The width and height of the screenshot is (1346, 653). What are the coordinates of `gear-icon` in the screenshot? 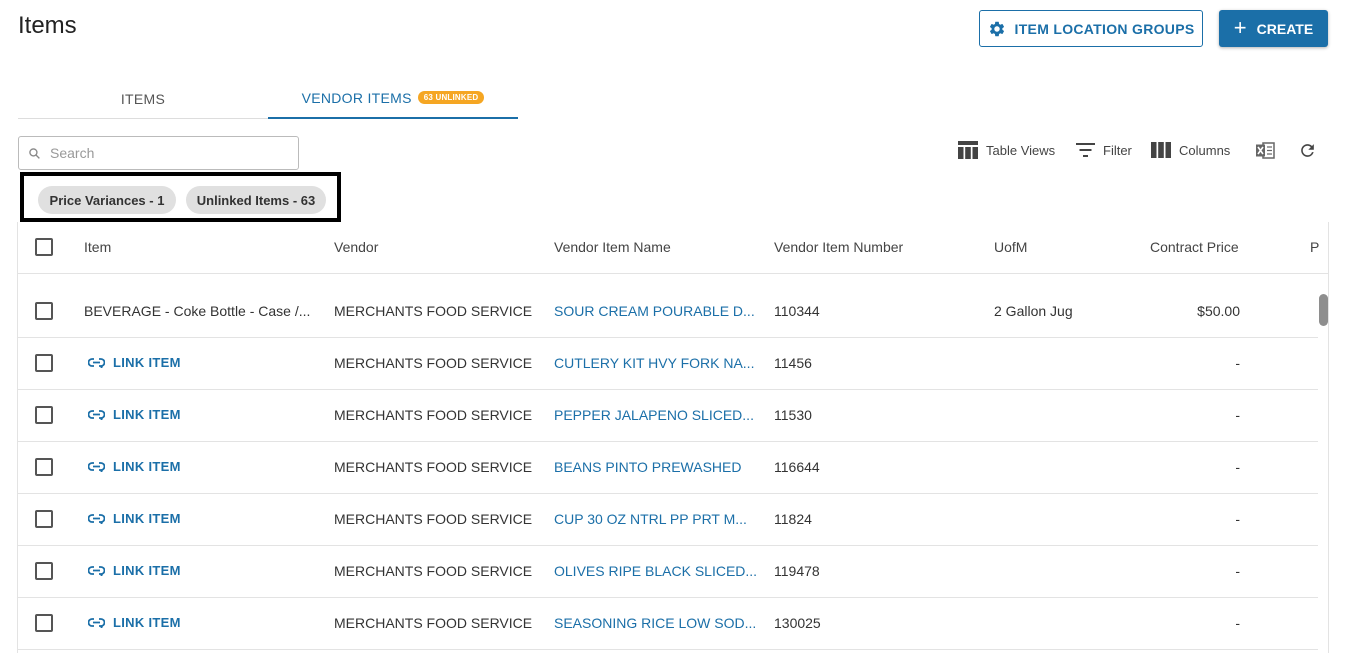 It's located at (997, 29).